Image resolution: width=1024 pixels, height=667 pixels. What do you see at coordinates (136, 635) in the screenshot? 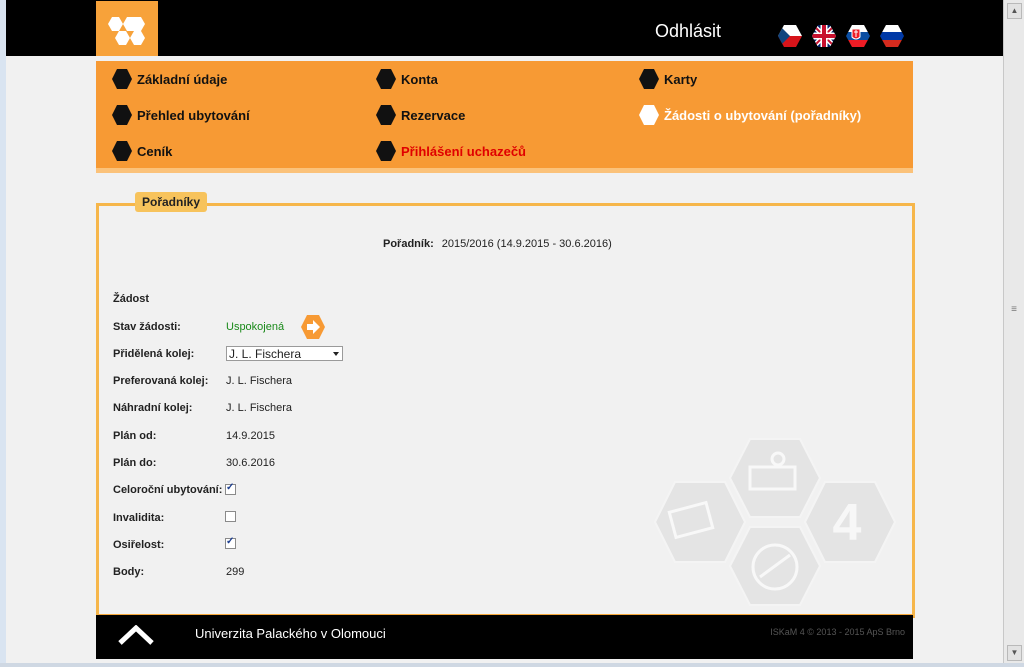
I see `scroll-to-top-icon` at bounding box center [136, 635].